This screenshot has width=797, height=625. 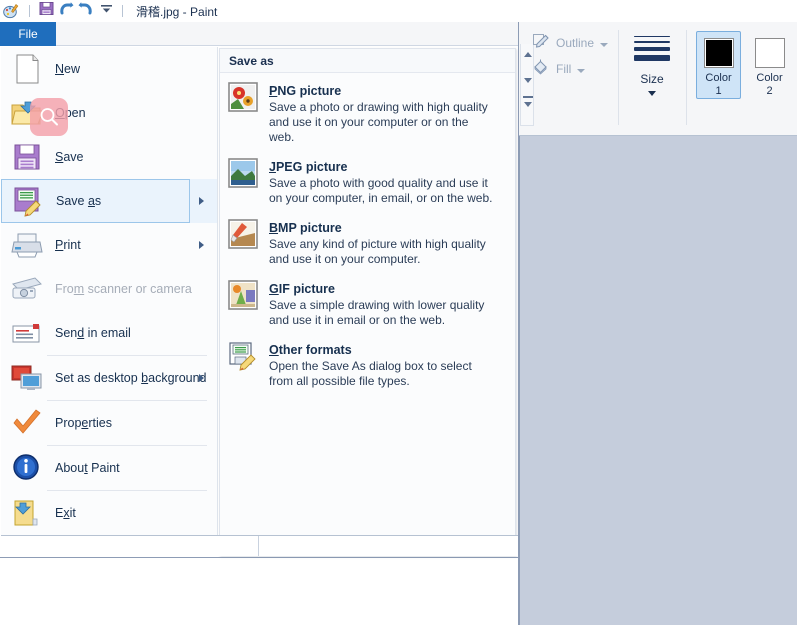 I want to click on menu-item-save: Save, so click(x=109, y=157).